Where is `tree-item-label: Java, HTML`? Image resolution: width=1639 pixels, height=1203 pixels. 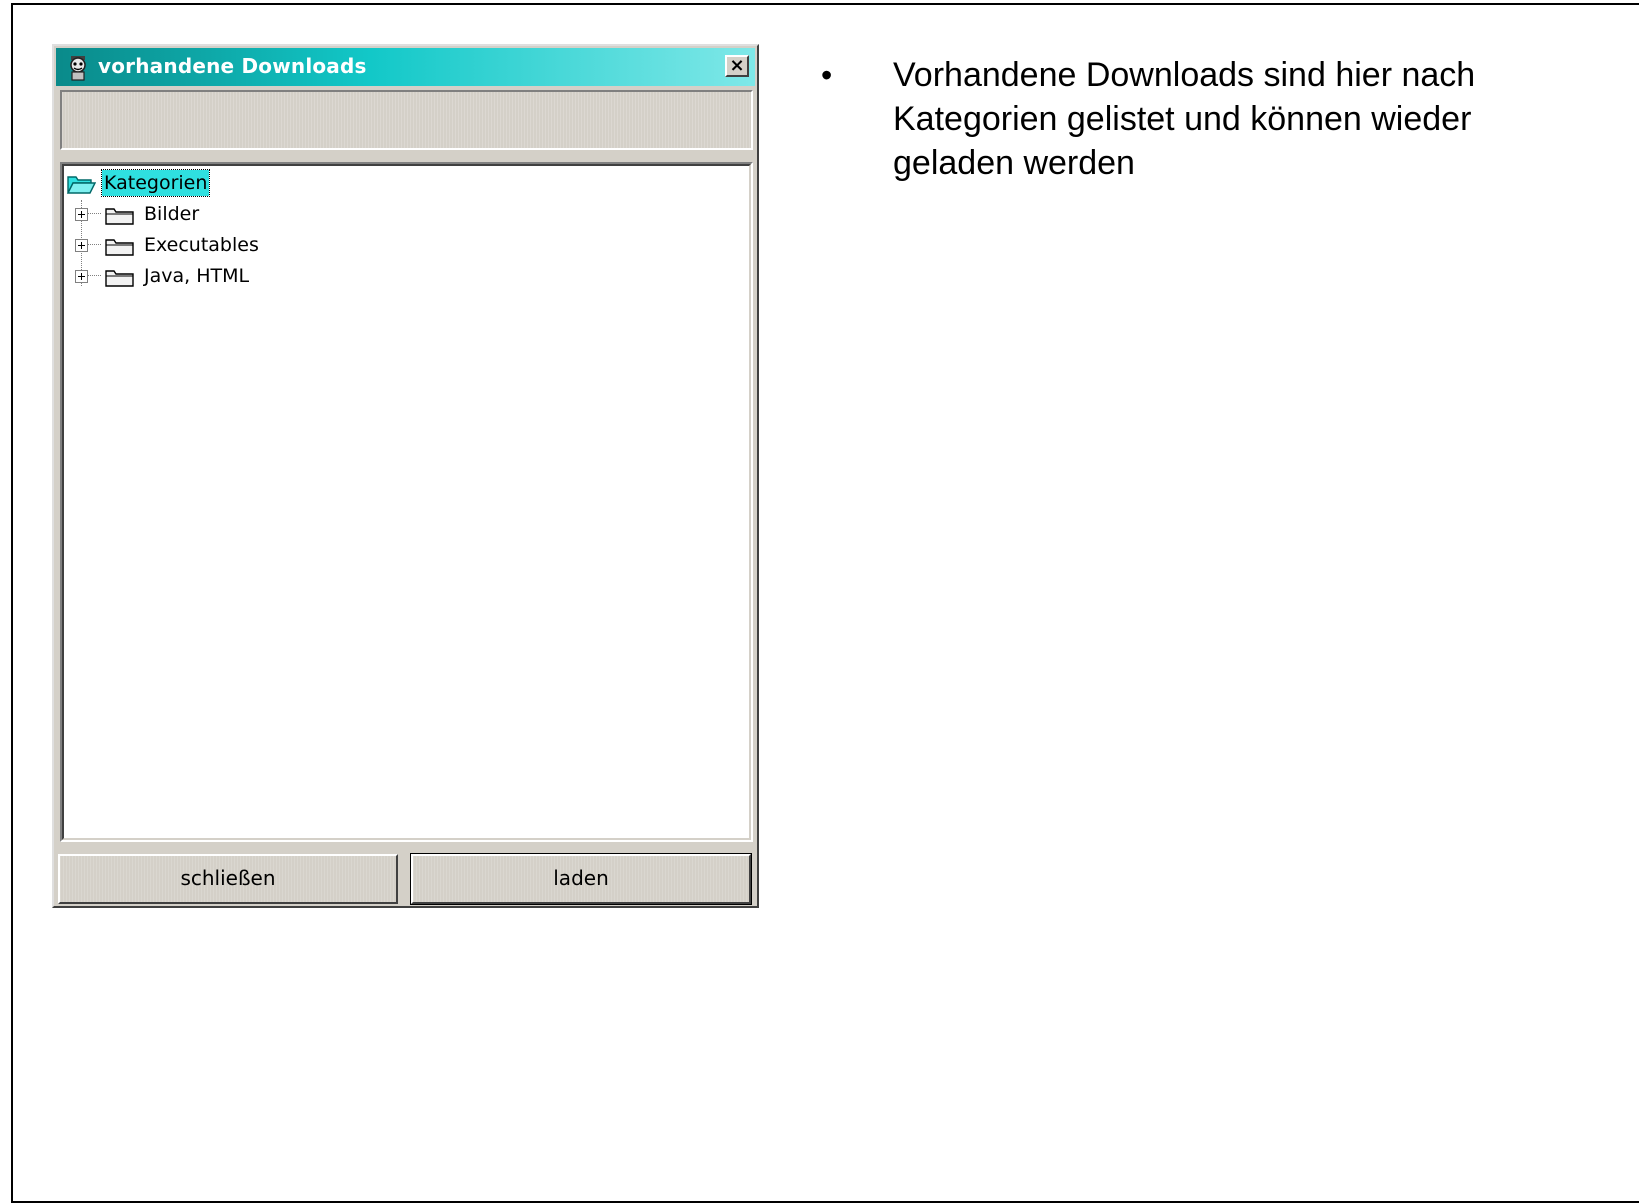
tree-item-label: Java, HTML is located at coordinates (197, 276).